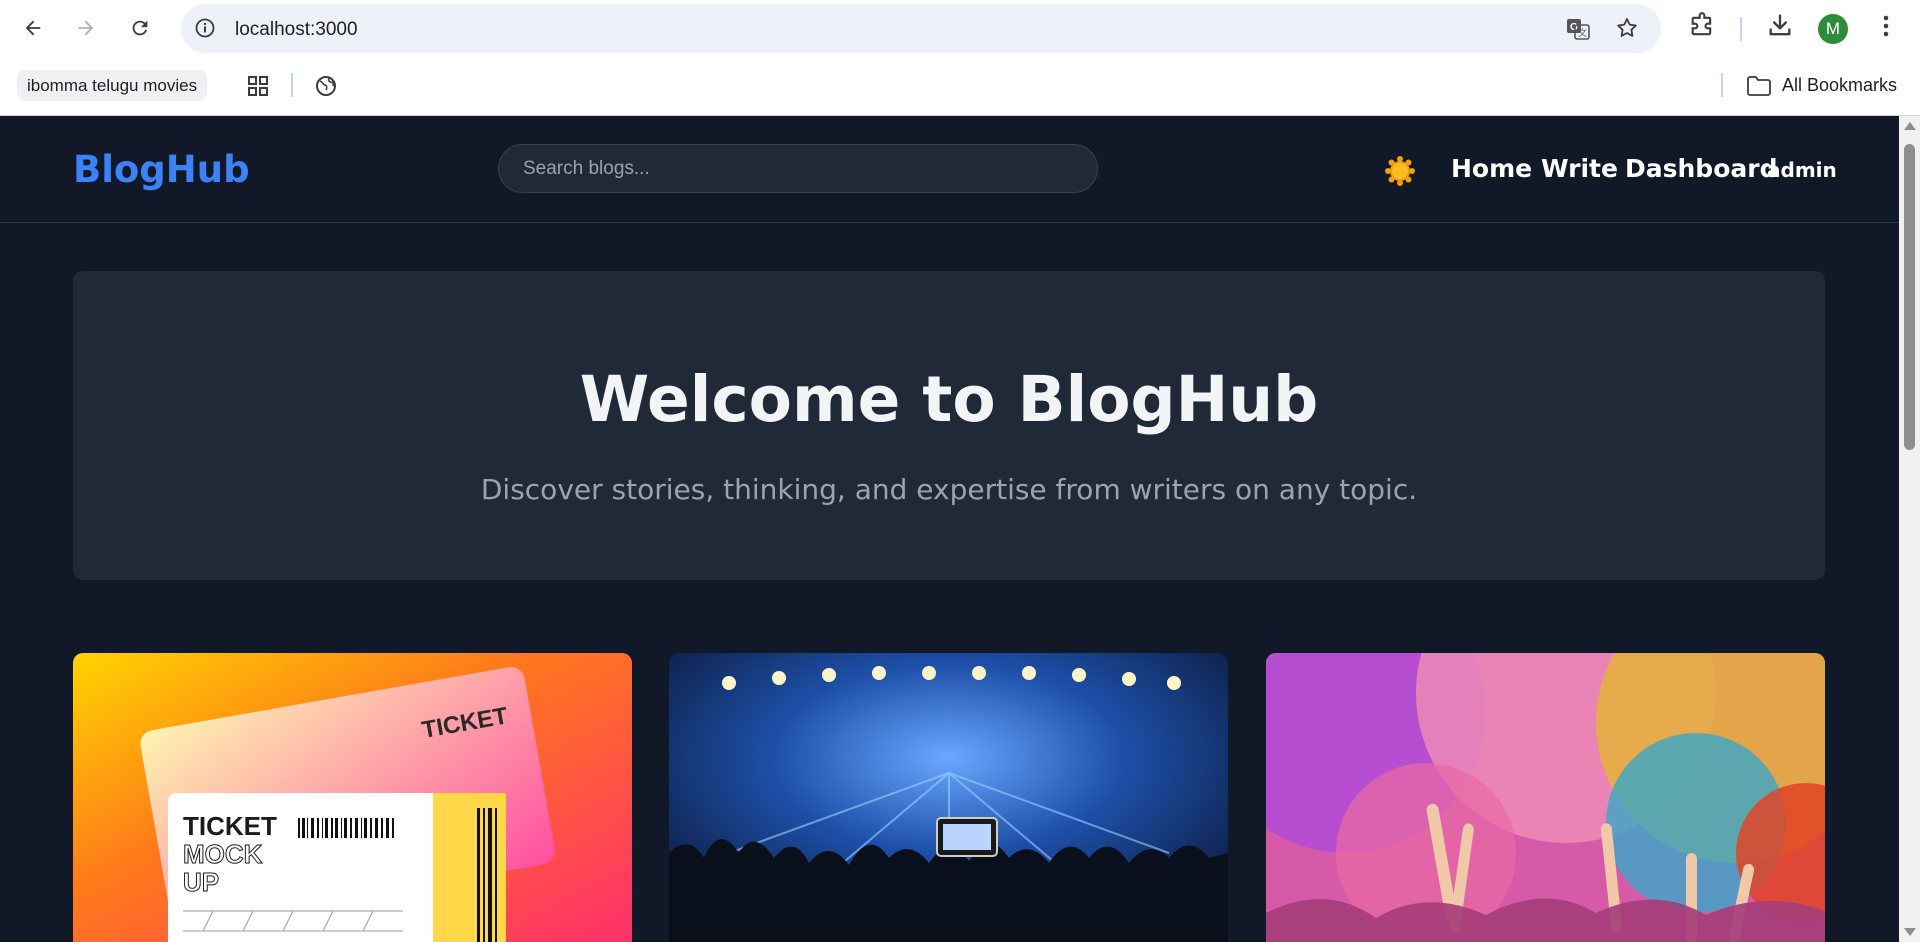 This screenshot has width=1920, height=942. What do you see at coordinates (949, 399) in the screenshot?
I see `hero-title: Welcome to BlogHub` at bounding box center [949, 399].